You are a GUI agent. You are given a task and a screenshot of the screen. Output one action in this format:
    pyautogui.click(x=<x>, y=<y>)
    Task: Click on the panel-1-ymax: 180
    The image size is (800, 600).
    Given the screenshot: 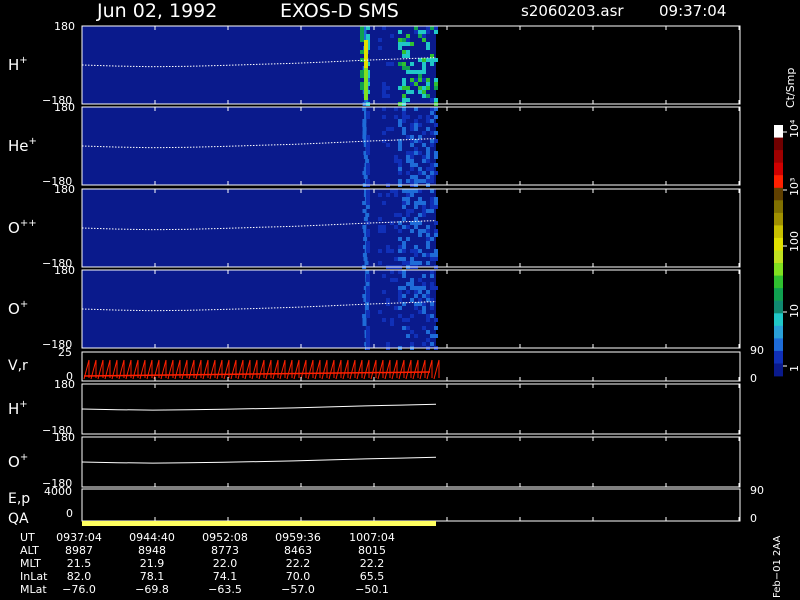 What is the action you would take?
    pyautogui.click(x=64, y=107)
    